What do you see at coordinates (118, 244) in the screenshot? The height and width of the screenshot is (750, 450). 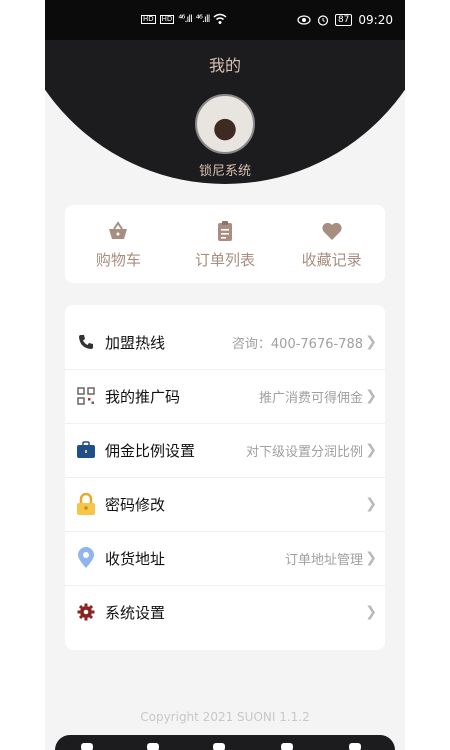 I see `quick-action-cart: 购物车` at bounding box center [118, 244].